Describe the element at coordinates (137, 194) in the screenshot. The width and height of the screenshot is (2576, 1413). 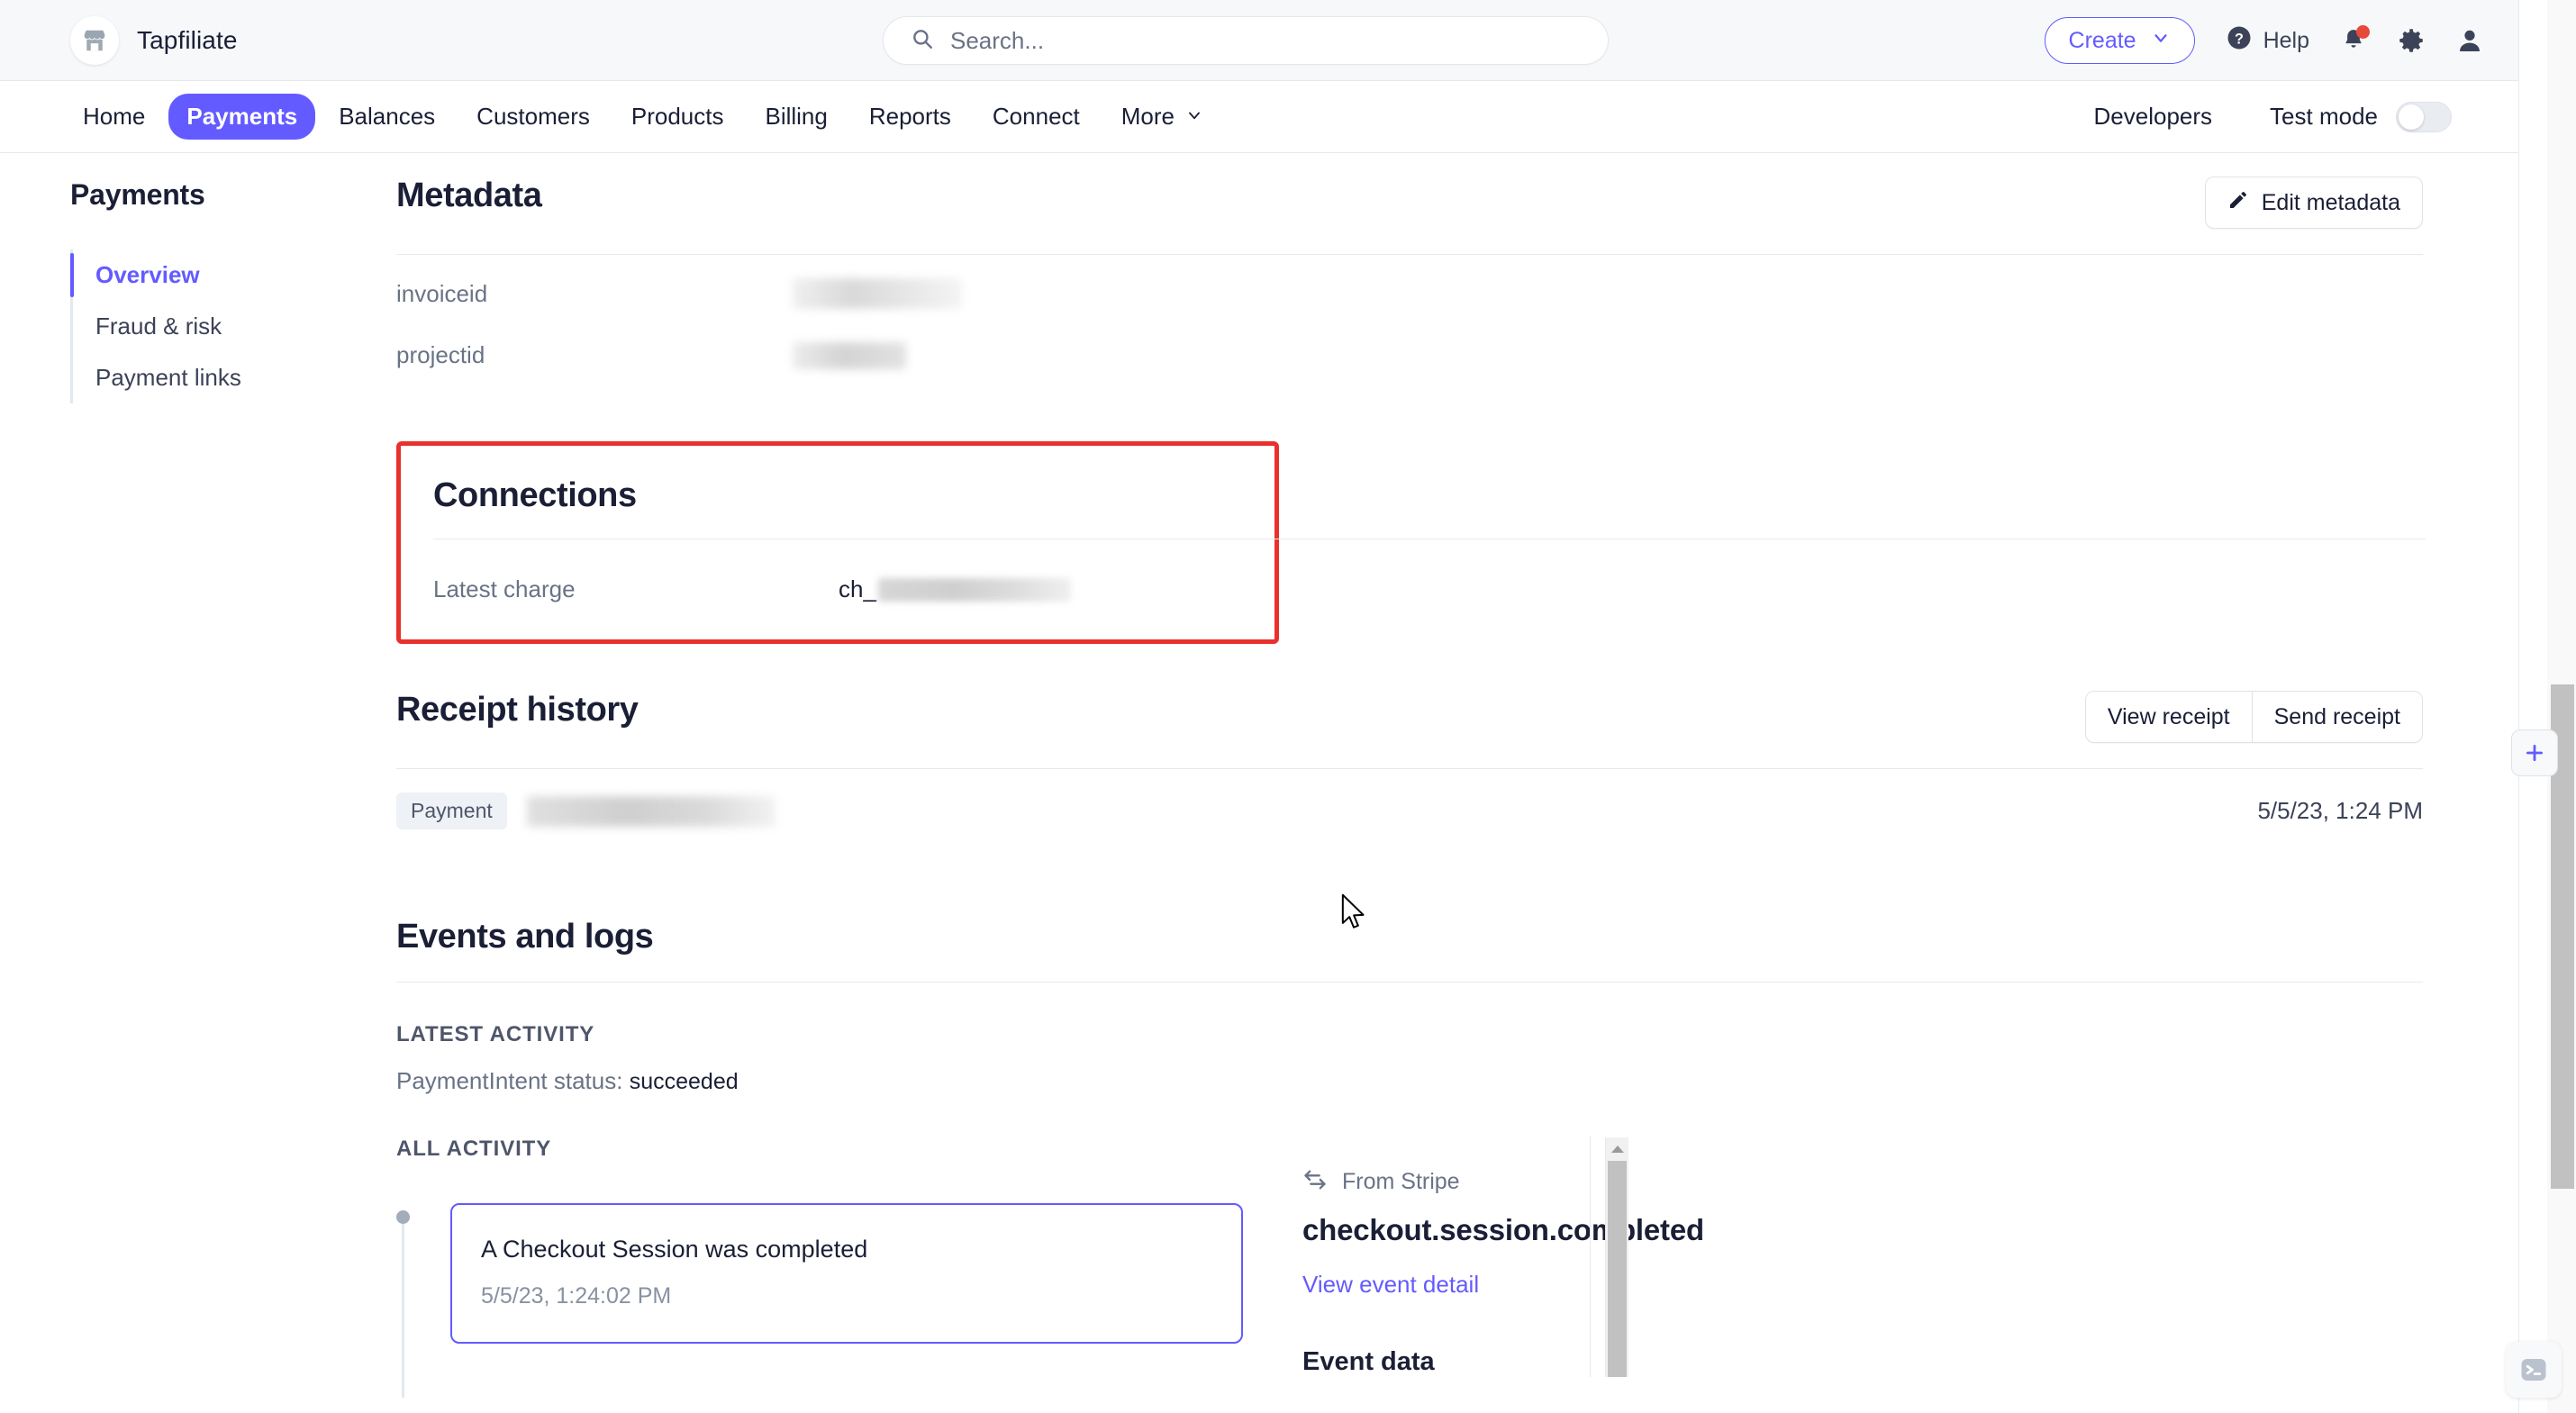
I see `sidebar-title: Payments` at that location.